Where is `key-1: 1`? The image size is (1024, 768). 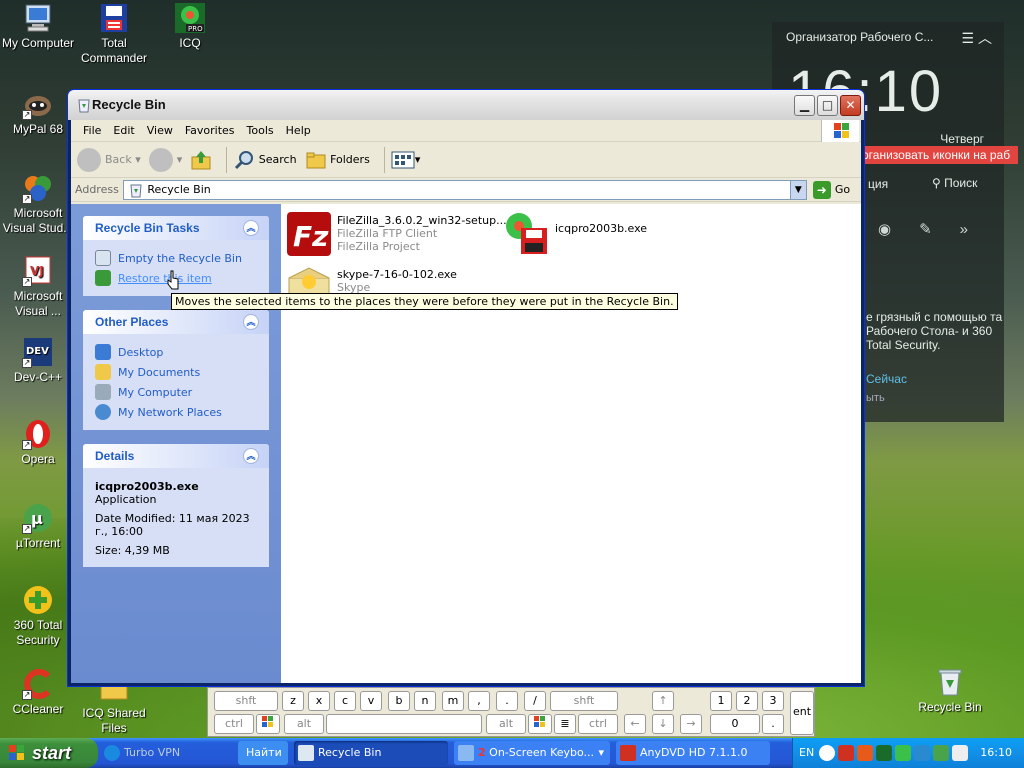 key-1: 1 is located at coordinates (721, 701).